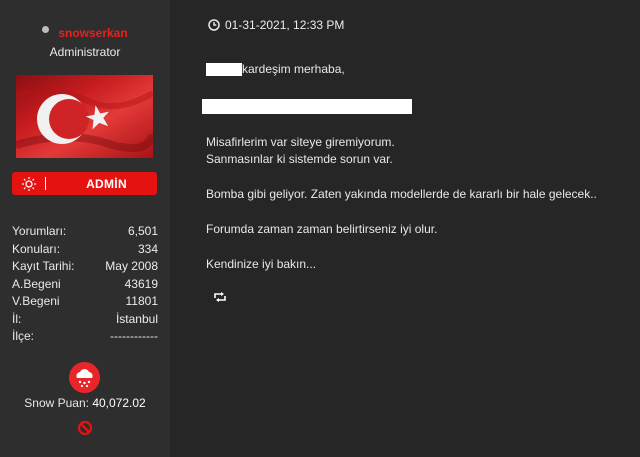  Describe the element at coordinates (220, 297) in the screenshot. I see `retweet-icon` at that location.